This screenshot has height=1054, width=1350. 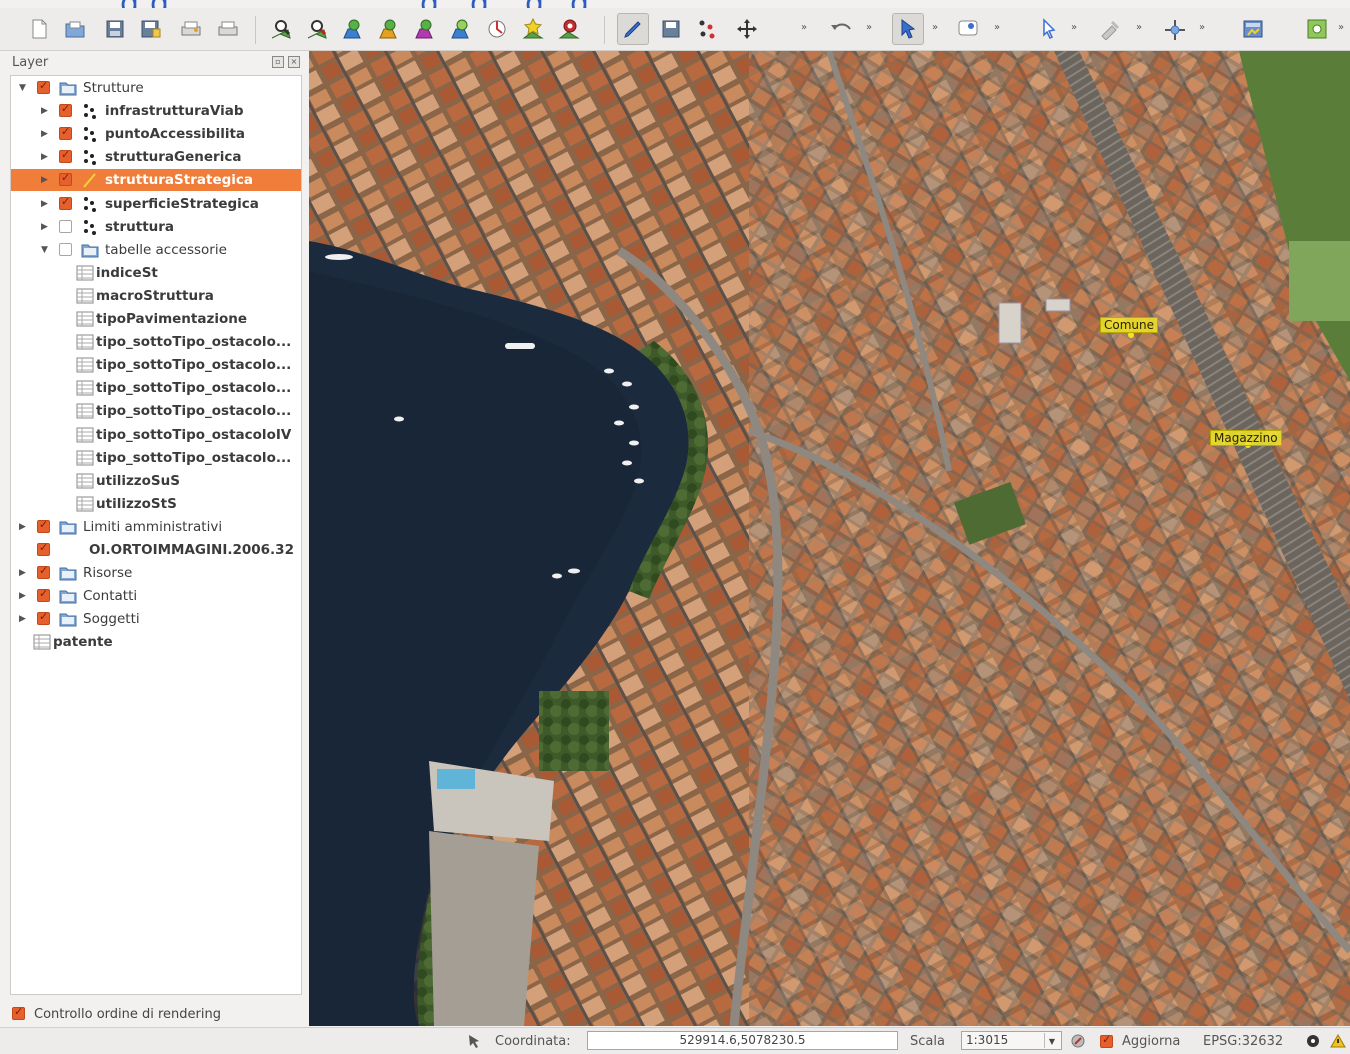 I want to click on mouse-pointer-icon, so click(x=474, y=1041).